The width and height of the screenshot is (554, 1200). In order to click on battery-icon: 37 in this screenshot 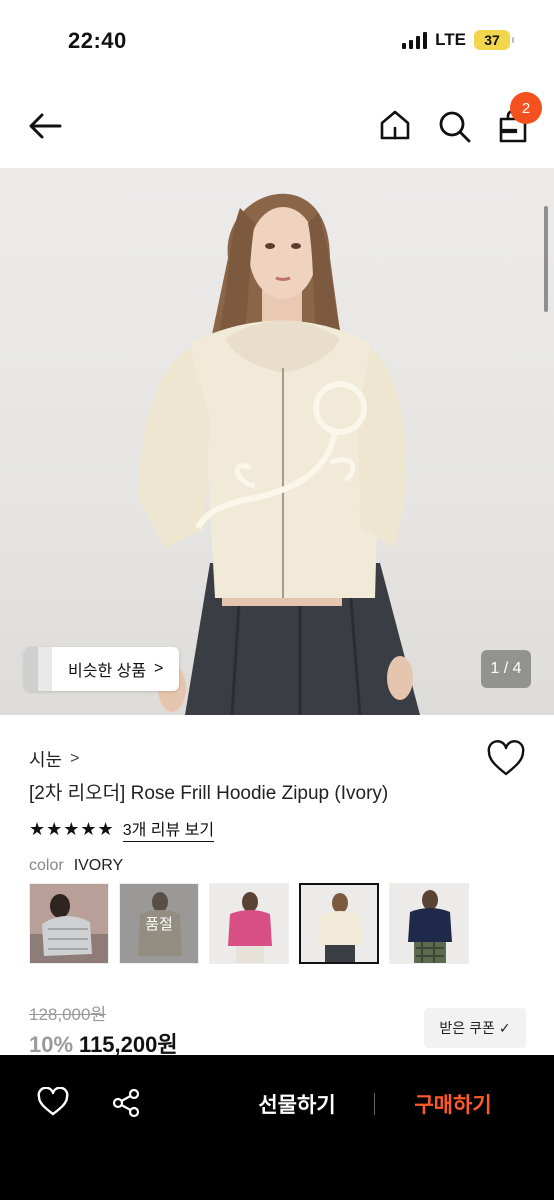, I will do `click(494, 40)`.